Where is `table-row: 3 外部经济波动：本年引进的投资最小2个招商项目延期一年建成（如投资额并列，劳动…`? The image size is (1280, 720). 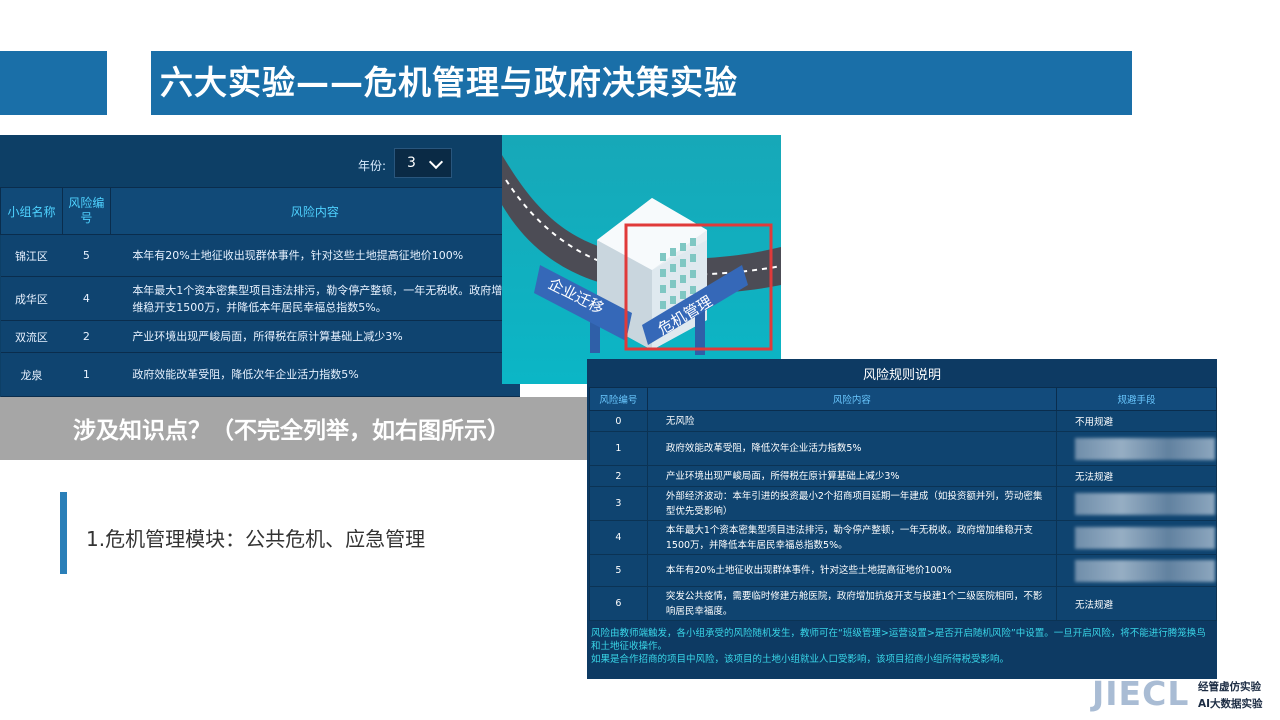
table-row: 3 外部经济波动：本年引进的投资最小2个招商项目延期一年建成（如投资额并列，劳动… is located at coordinates (903, 503).